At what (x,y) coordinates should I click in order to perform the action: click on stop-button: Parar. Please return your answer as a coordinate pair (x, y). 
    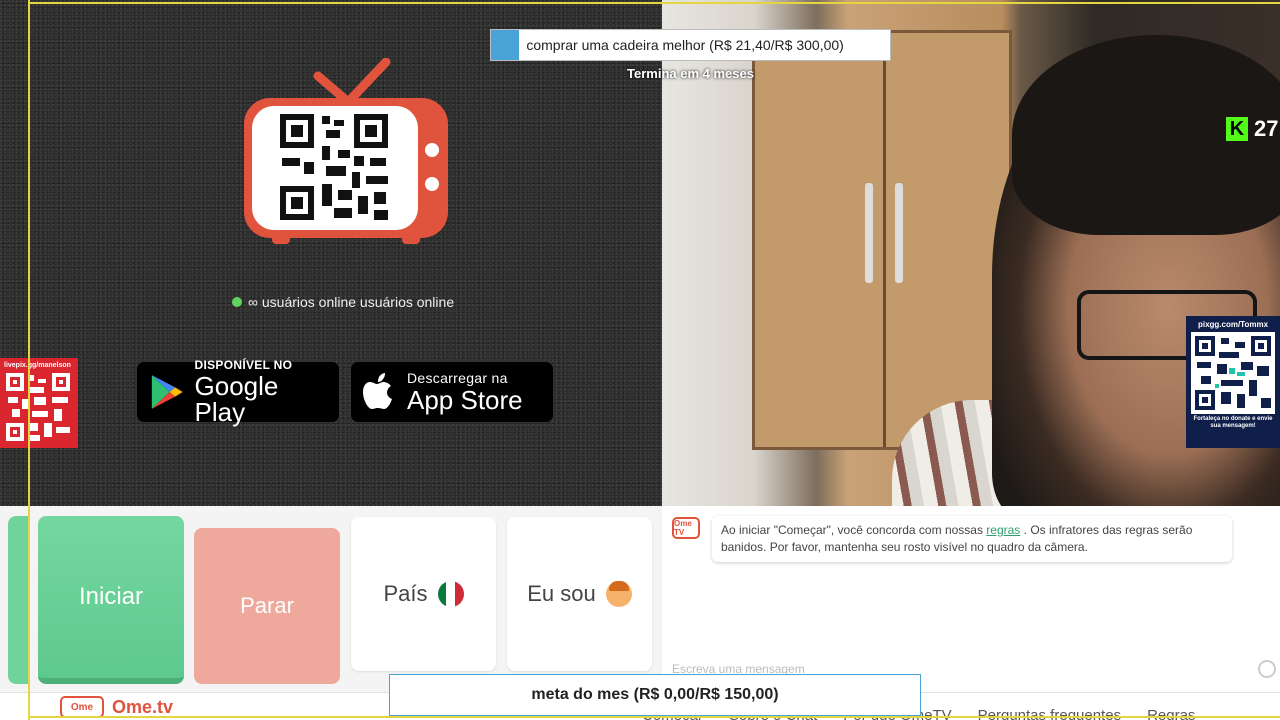
    Looking at the image, I should click on (267, 606).